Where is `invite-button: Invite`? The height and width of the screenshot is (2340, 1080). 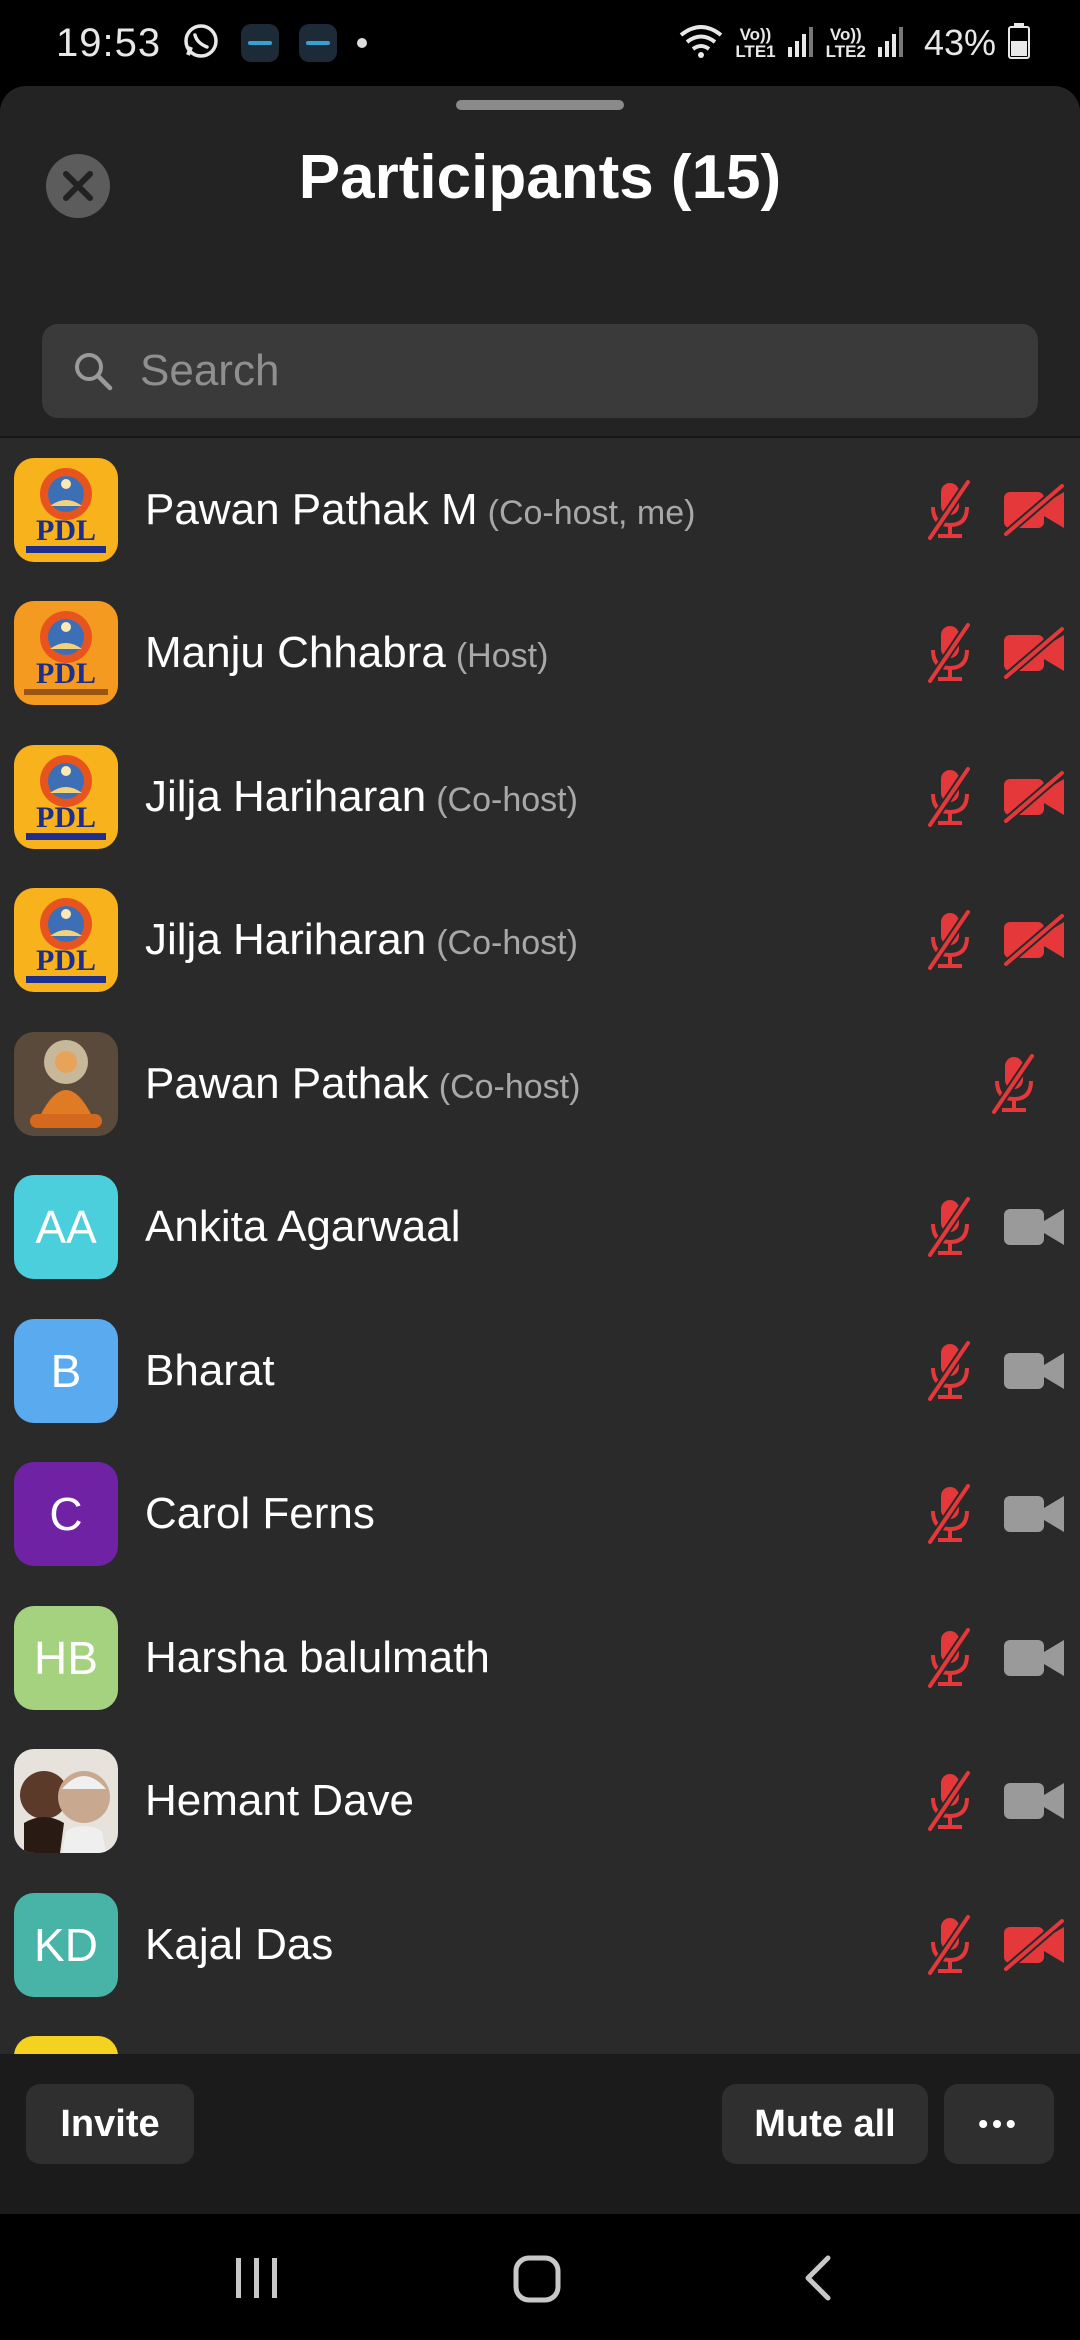 invite-button: Invite is located at coordinates (110, 2124).